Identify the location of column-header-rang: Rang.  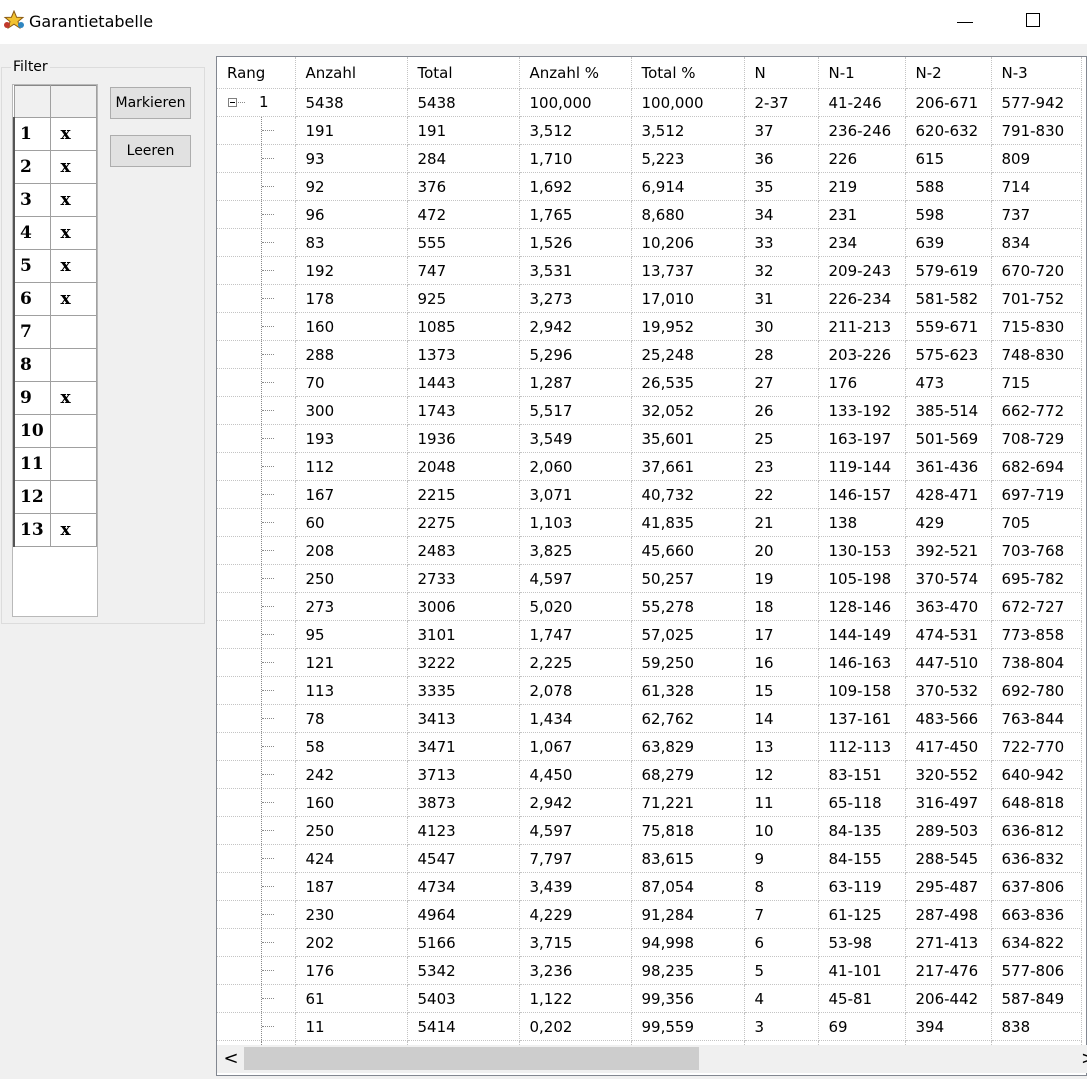
(256, 73).